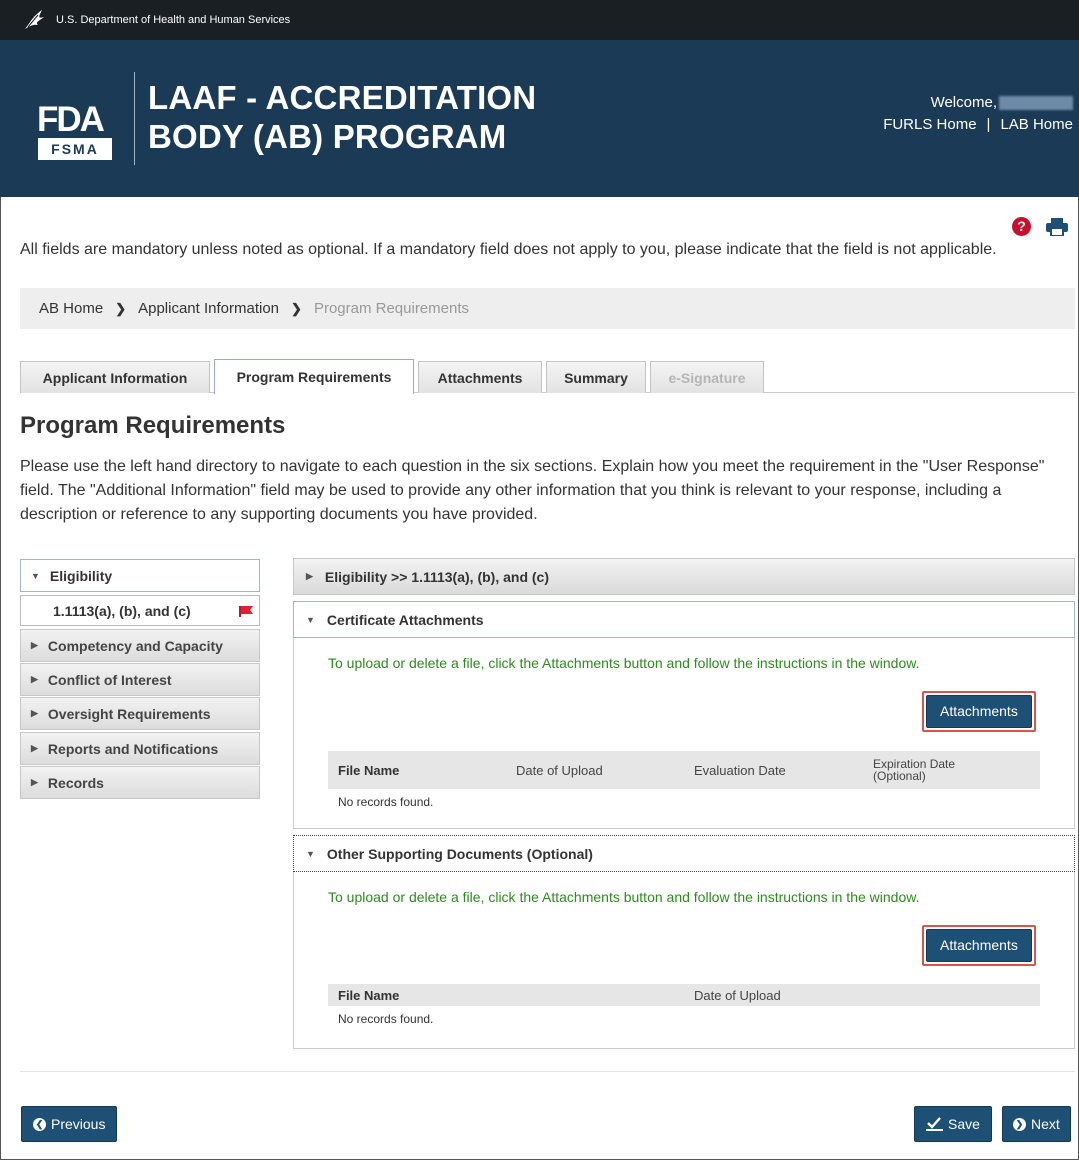 The height and width of the screenshot is (1160, 1079). Describe the element at coordinates (34, 19) in the screenshot. I see `hhs-eagle-icon` at that location.